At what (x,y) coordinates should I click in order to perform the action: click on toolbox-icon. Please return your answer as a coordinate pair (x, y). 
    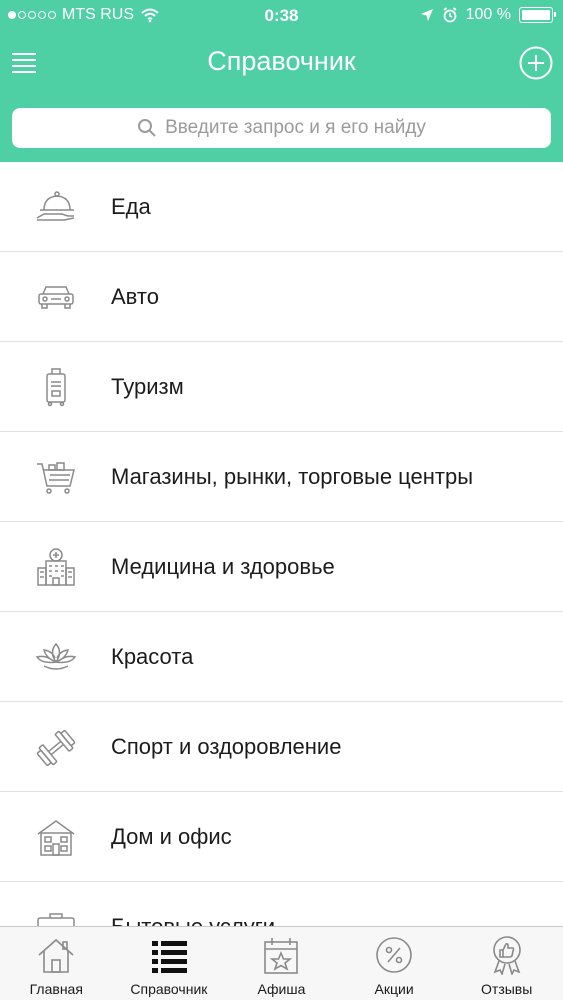
    Looking at the image, I should click on (56, 919).